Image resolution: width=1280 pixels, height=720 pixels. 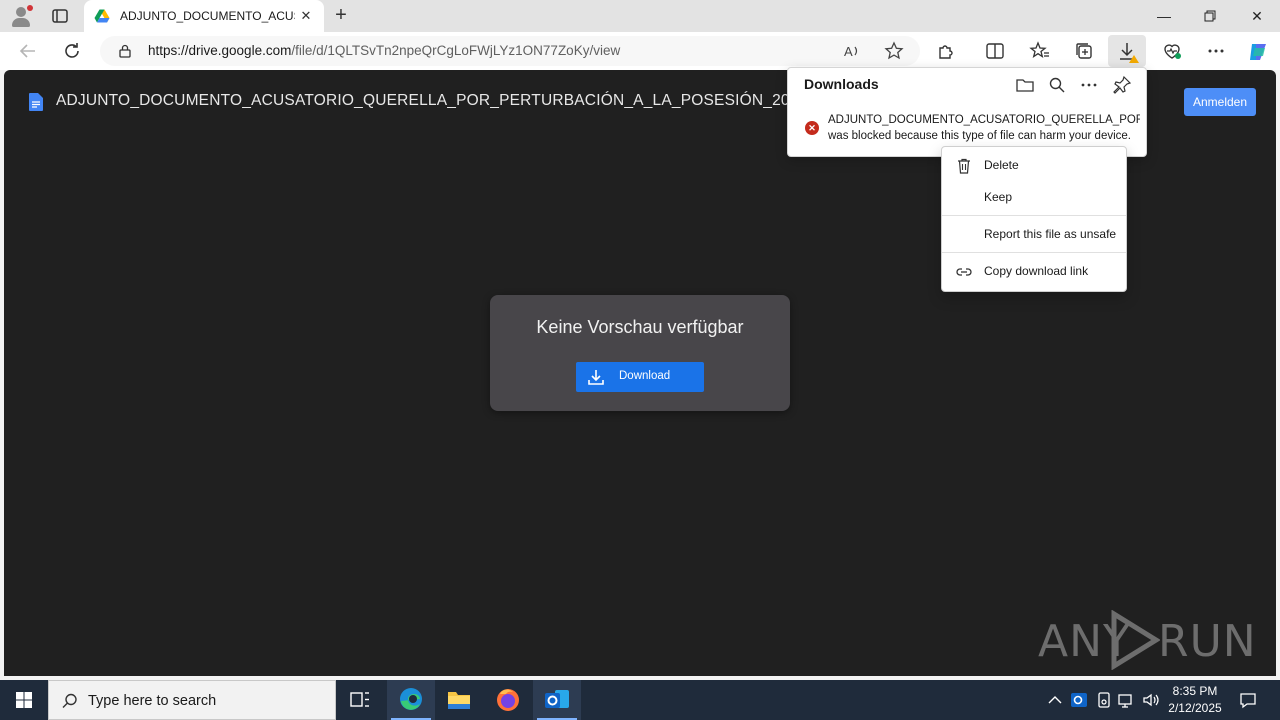 I want to click on favorites-icon, so click(x=1040, y=51).